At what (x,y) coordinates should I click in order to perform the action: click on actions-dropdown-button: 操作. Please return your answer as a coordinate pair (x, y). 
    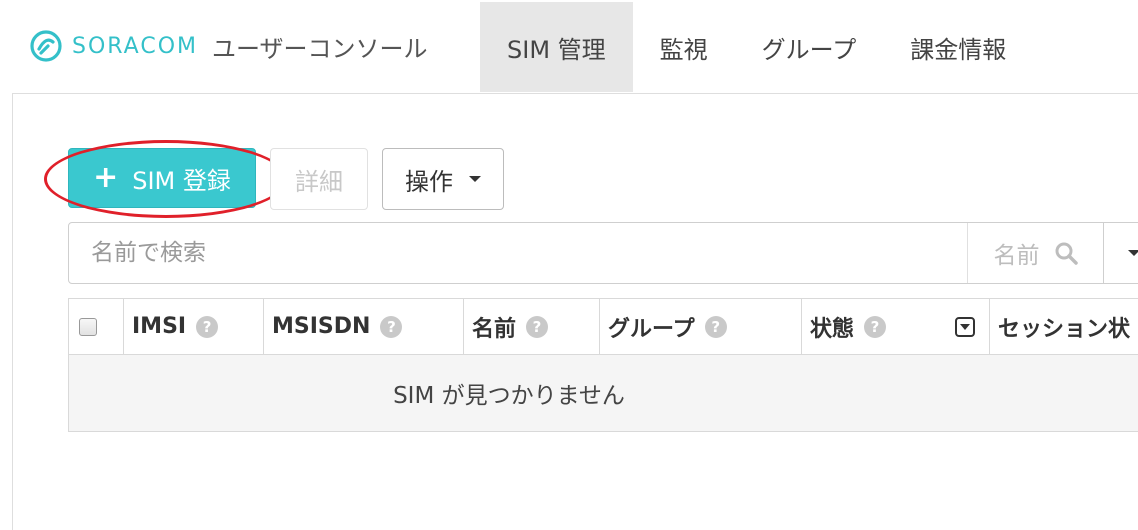
    Looking at the image, I should click on (443, 179).